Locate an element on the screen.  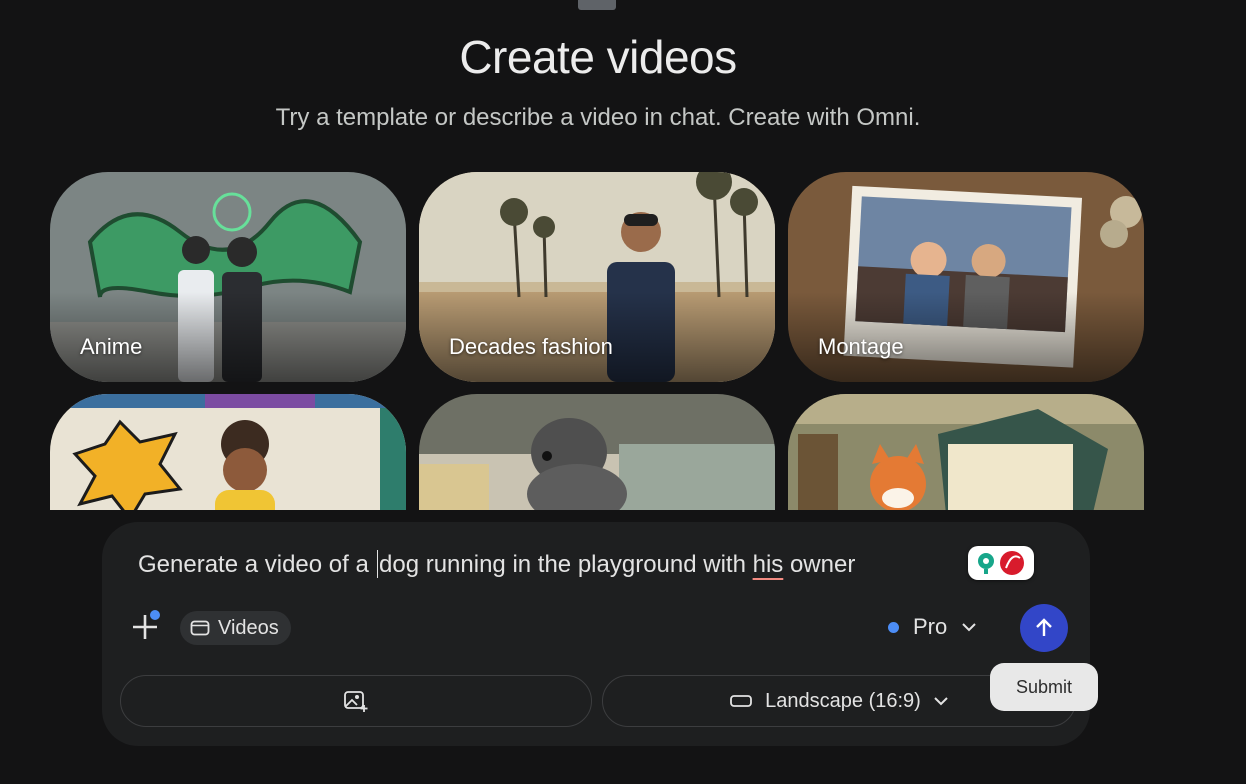
text-caret is located at coordinates (377, 564).